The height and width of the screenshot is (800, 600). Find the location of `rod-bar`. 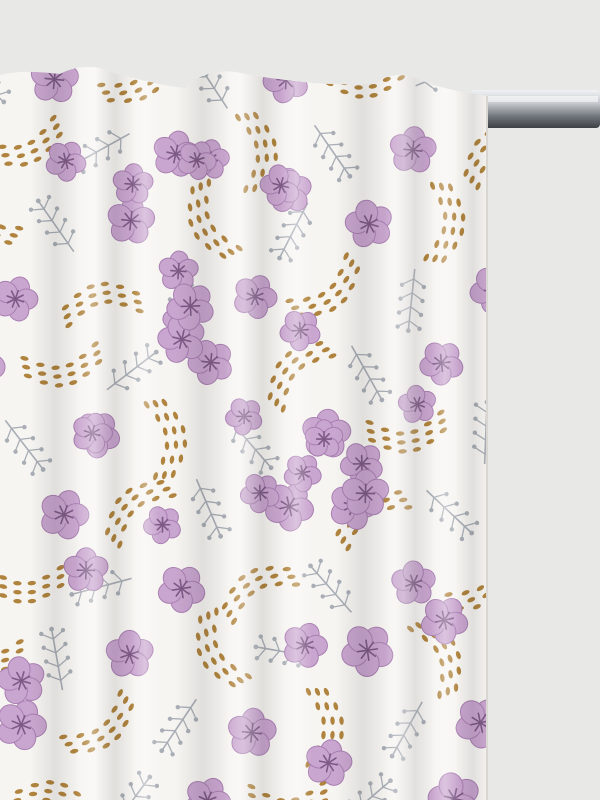

rod-bar is located at coordinates (535, 109).